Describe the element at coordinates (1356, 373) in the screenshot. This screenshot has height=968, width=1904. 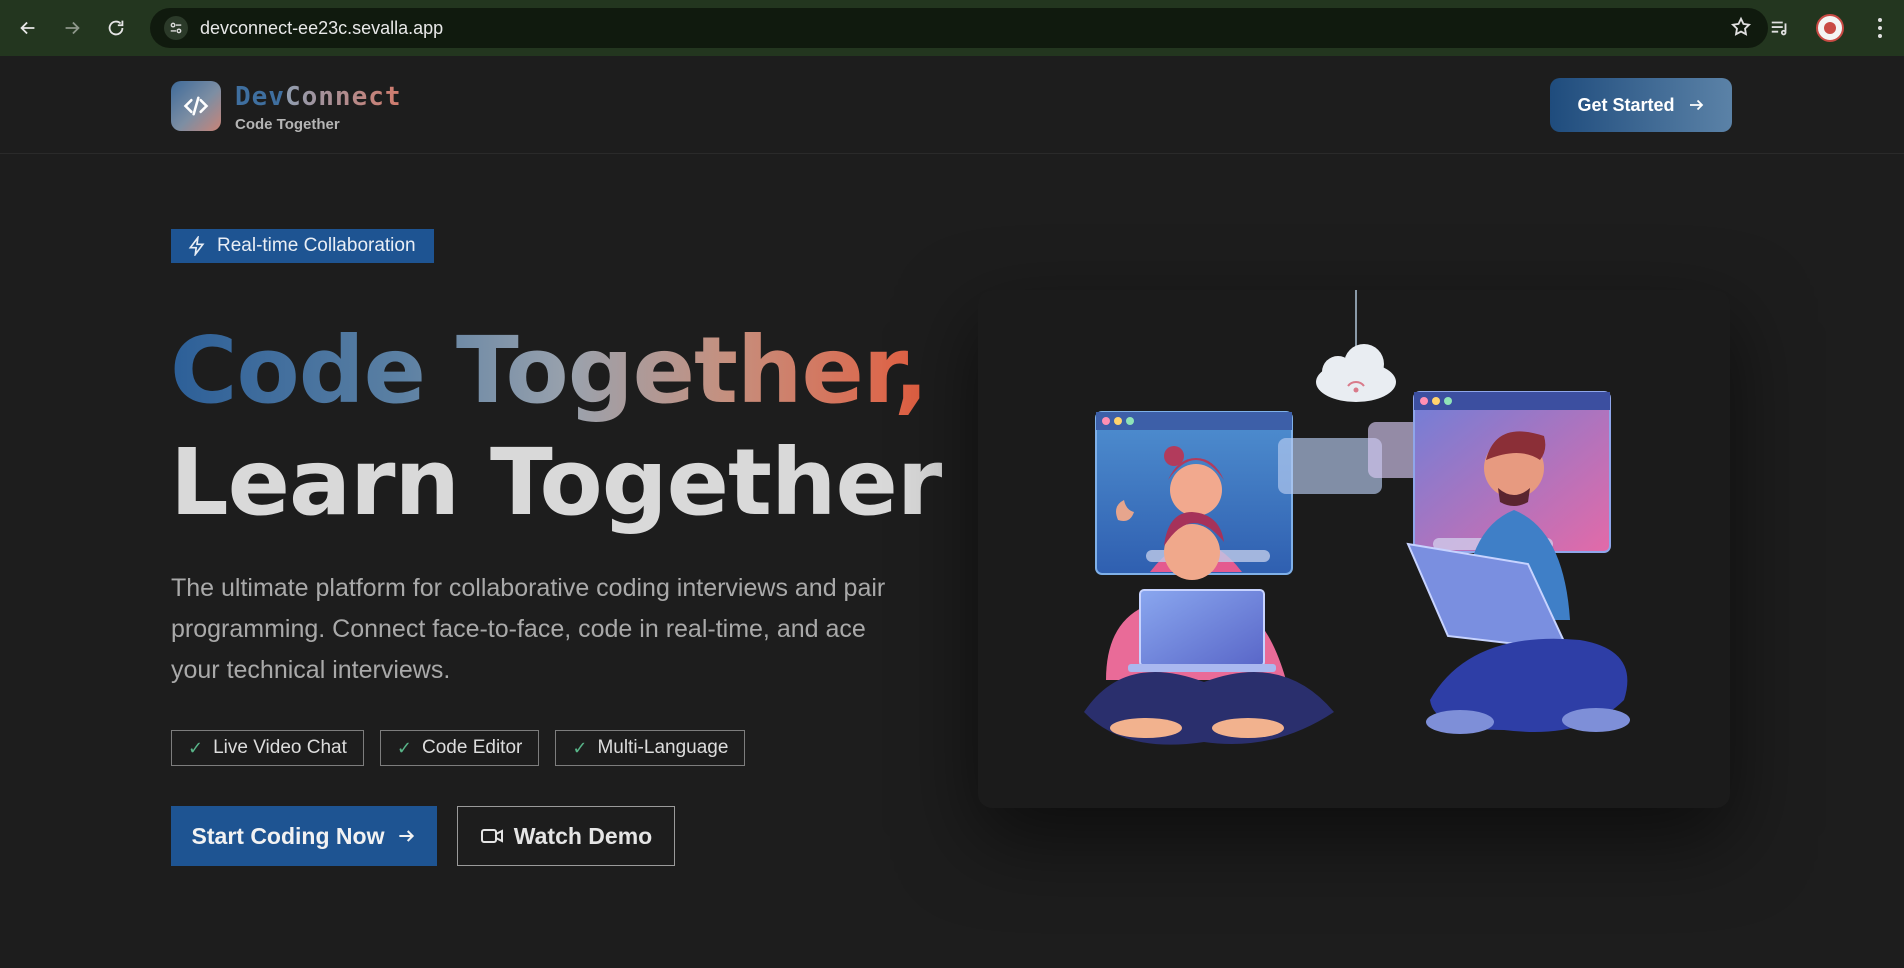
I see `cloud-wifi-icon` at that location.